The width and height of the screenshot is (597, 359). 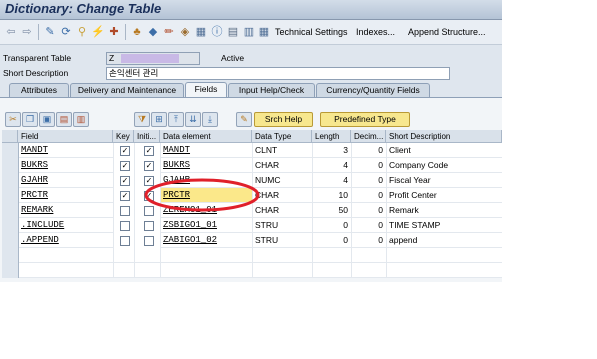 I want to click on cell-short-description: TIME STAMP, so click(x=444, y=225).